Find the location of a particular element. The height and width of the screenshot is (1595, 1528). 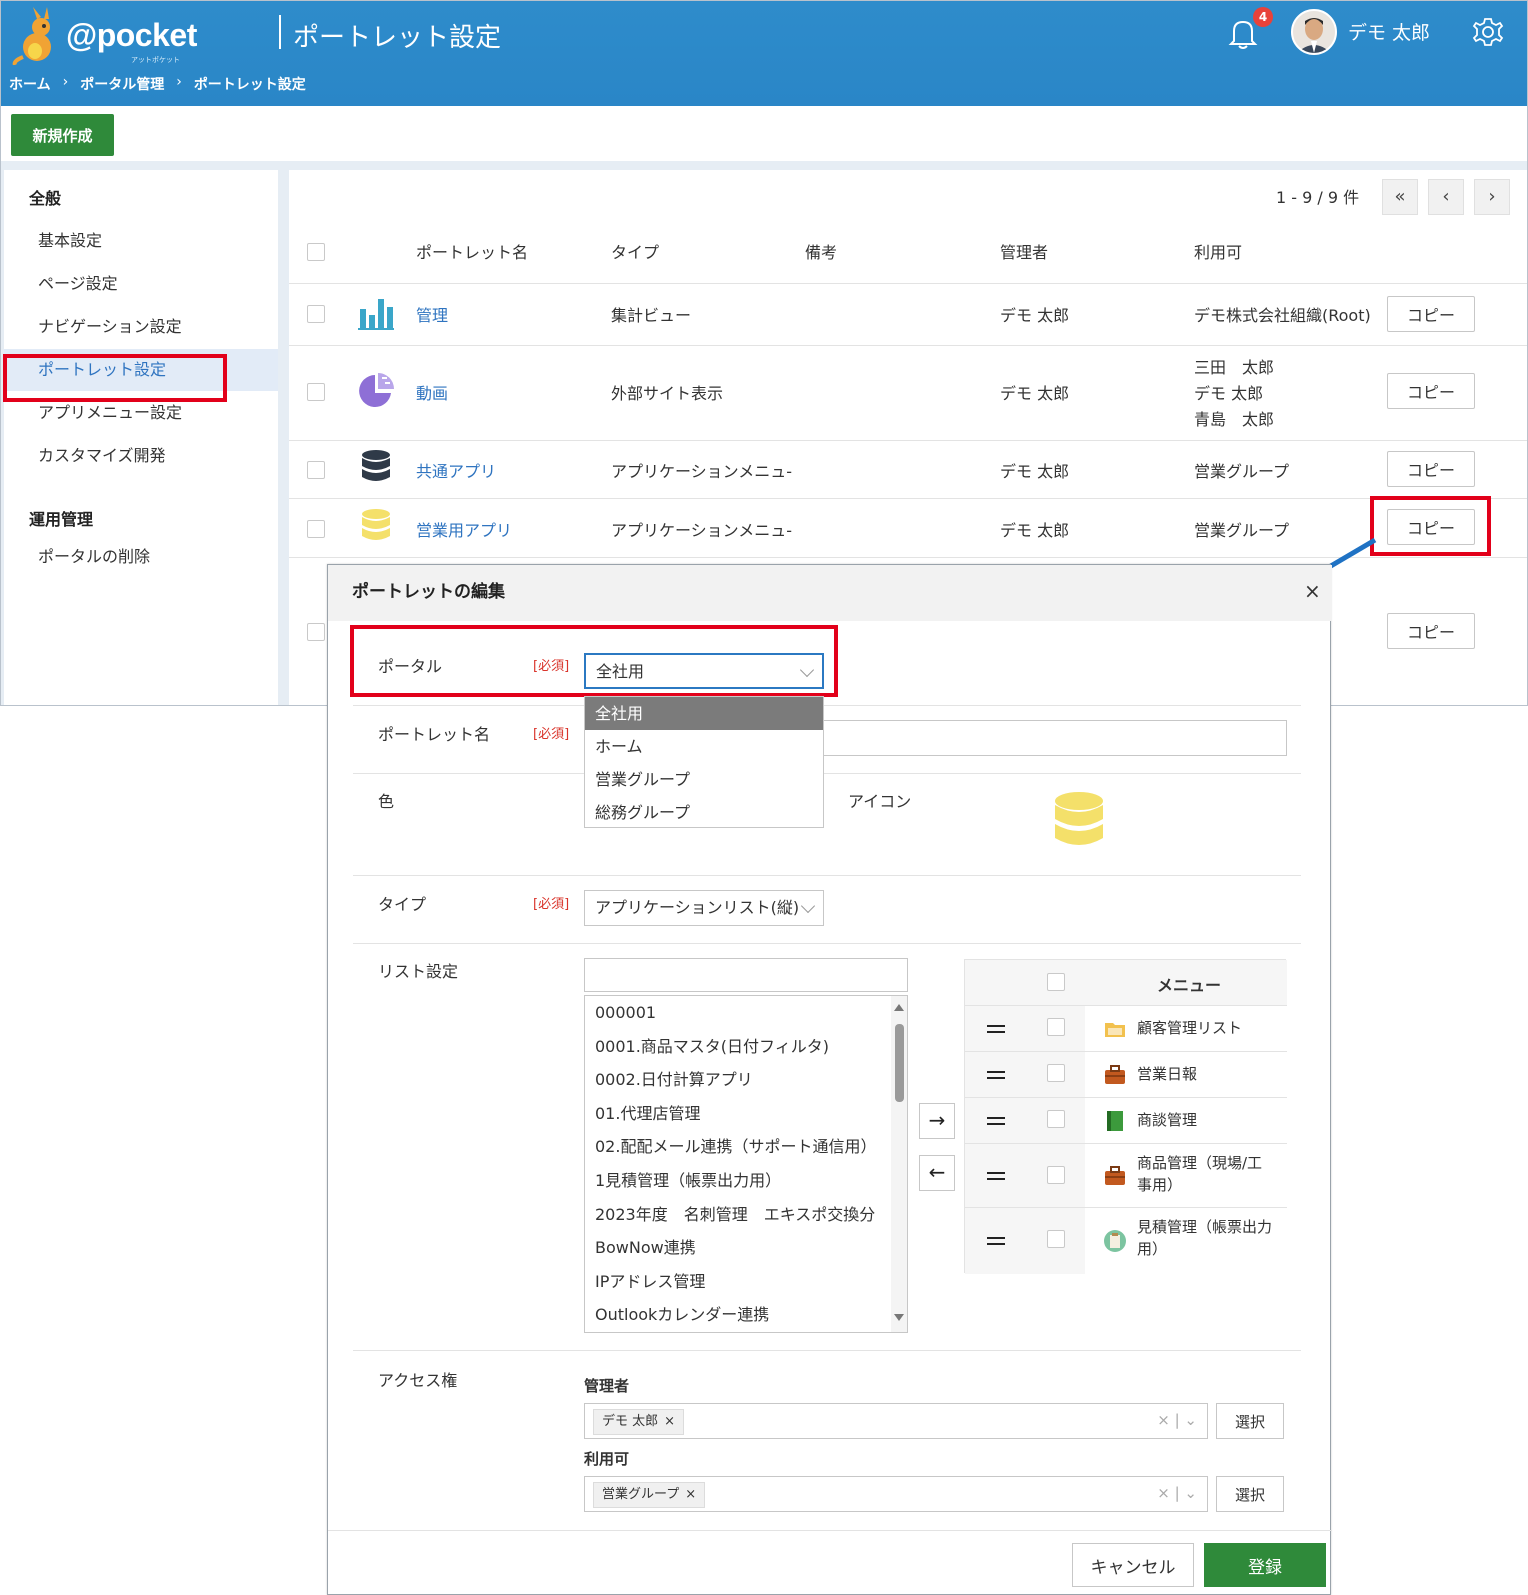

portlet-admin: デモ 太郎 is located at coordinates (1035, 315).